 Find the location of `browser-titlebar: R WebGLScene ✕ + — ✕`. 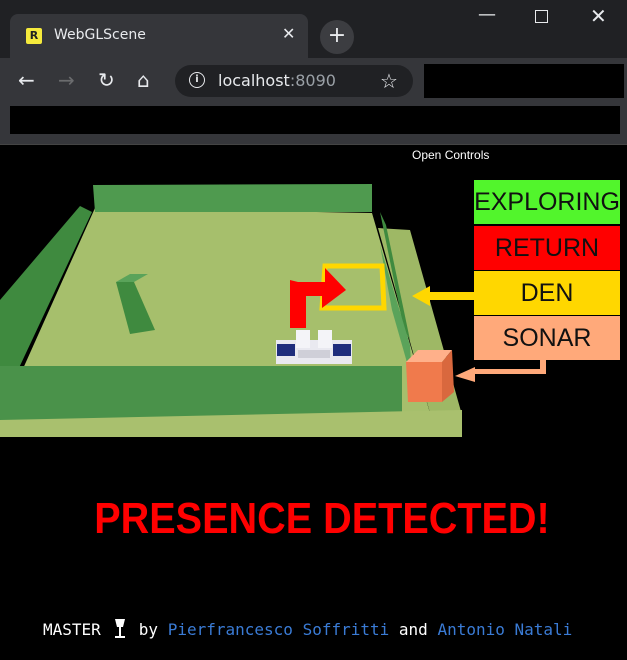

browser-titlebar: R WebGLScene ✕ + — ✕ is located at coordinates (313, 29).